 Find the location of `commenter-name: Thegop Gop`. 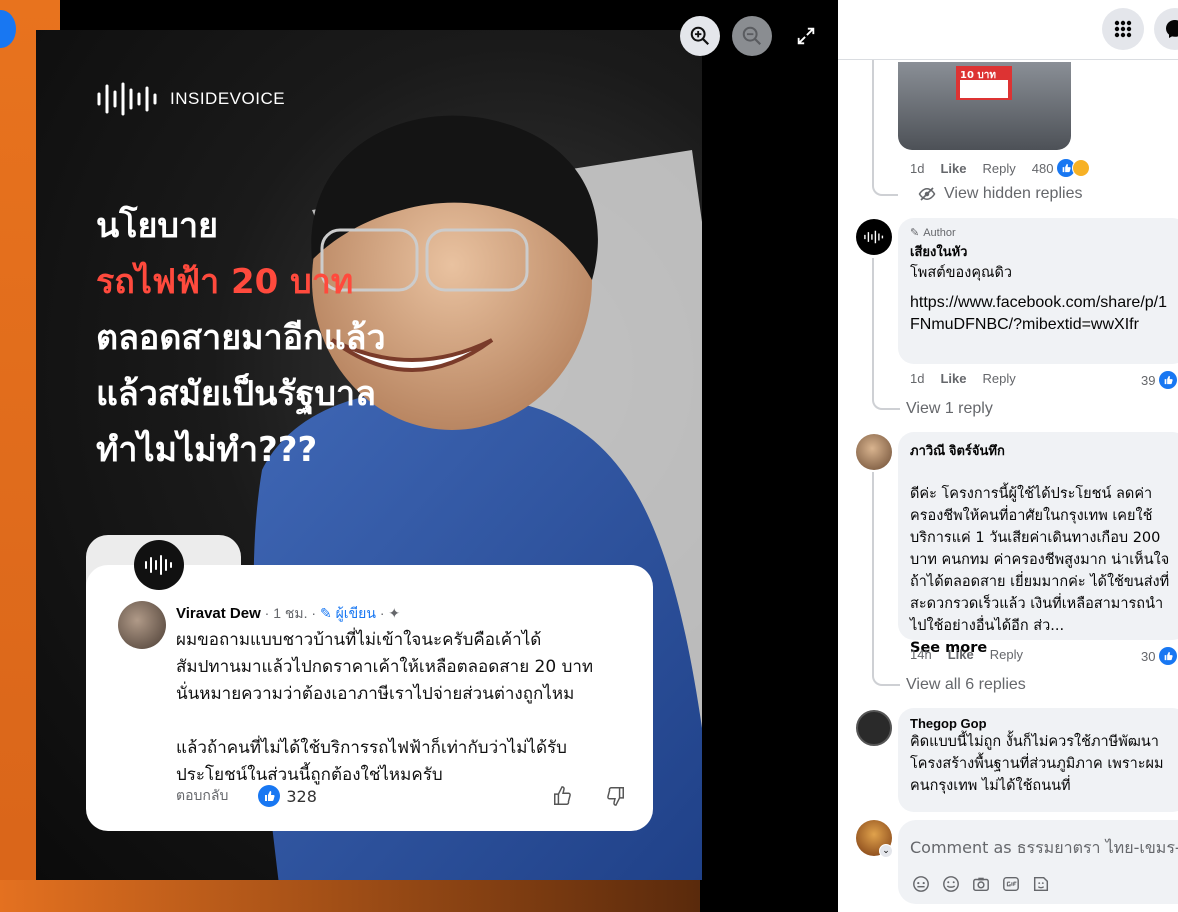

commenter-name: Thegop Gop is located at coordinates (1043, 723).